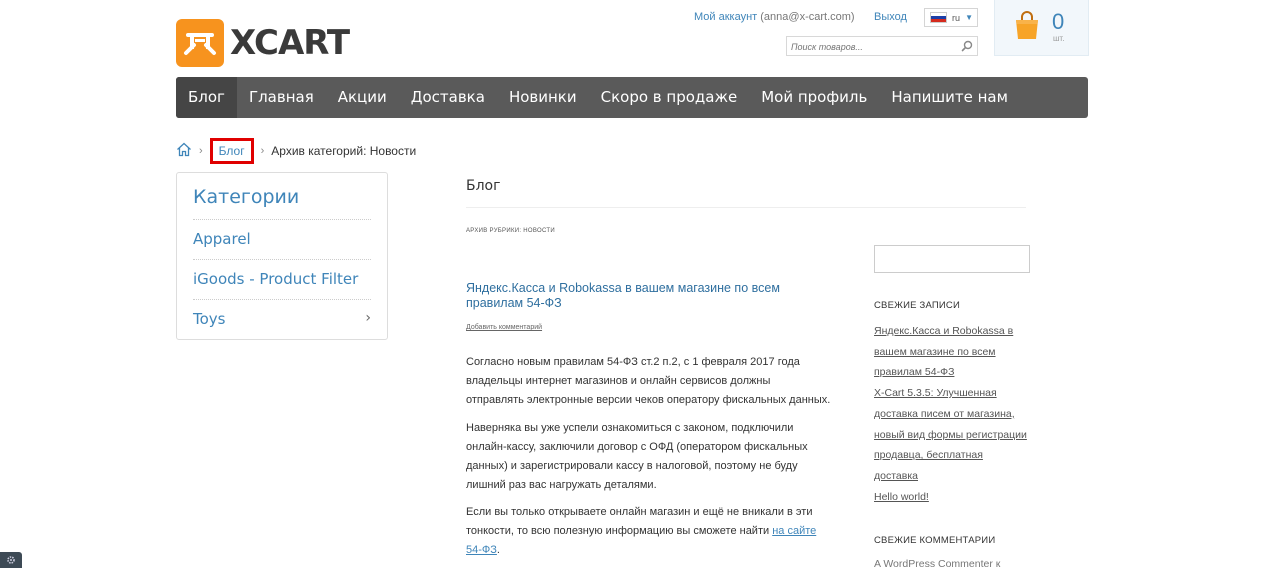 The image size is (1263, 570). What do you see at coordinates (890, 17) in the screenshot?
I see `logout-link: Выход` at bounding box center [890, 17].